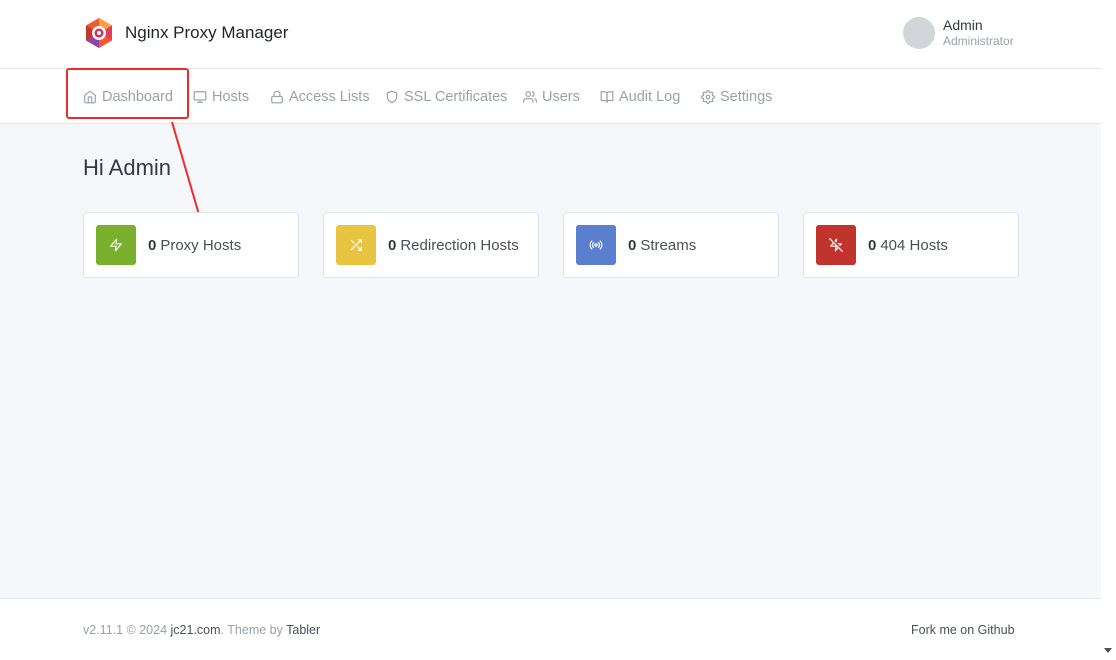  I want to click on github-link: Fork me on Github, so click(963, 630).